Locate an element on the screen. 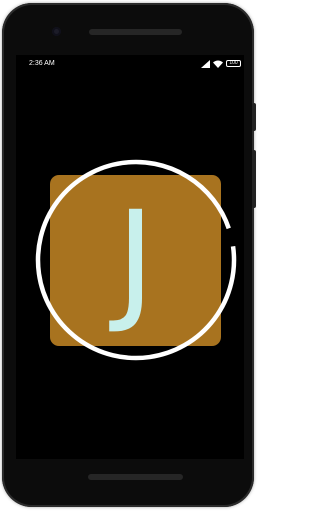 This screenshot has width=320, height=512. bottom-speaker is located at coordinates (135, 477).